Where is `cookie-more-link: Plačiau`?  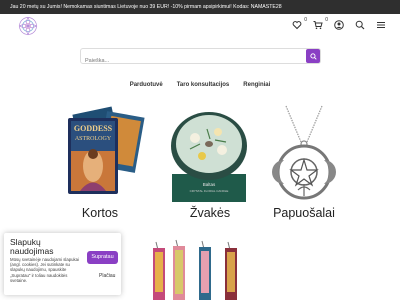
cookie-more-link: Plačiau is located at coordinates (107, 276).